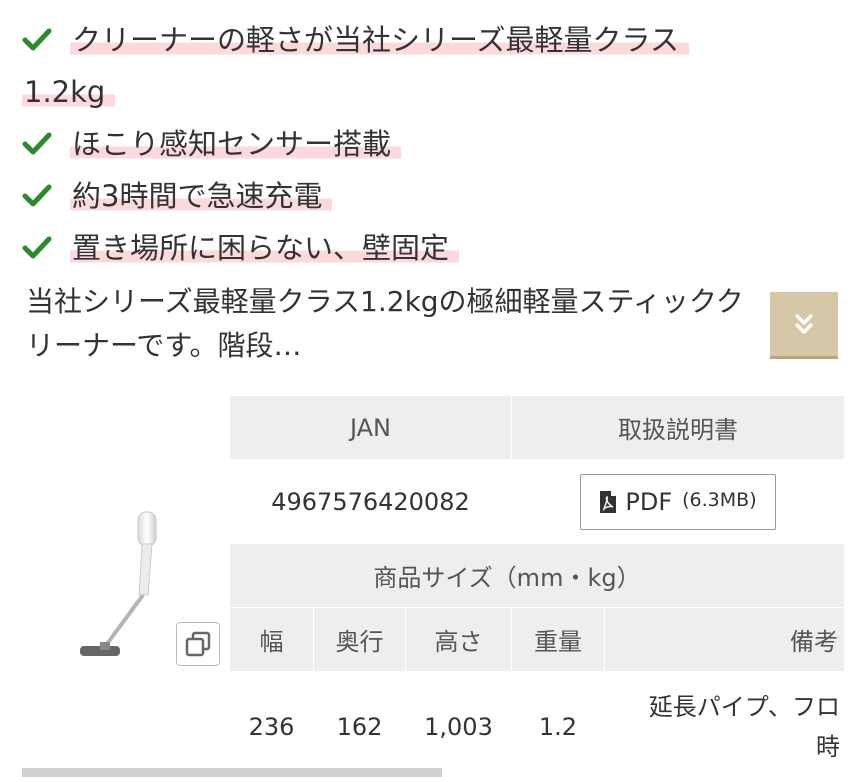 The image size is (864, 782). I want to click on feature-text: ほこり感知センサー搭載, so click(236, 144).